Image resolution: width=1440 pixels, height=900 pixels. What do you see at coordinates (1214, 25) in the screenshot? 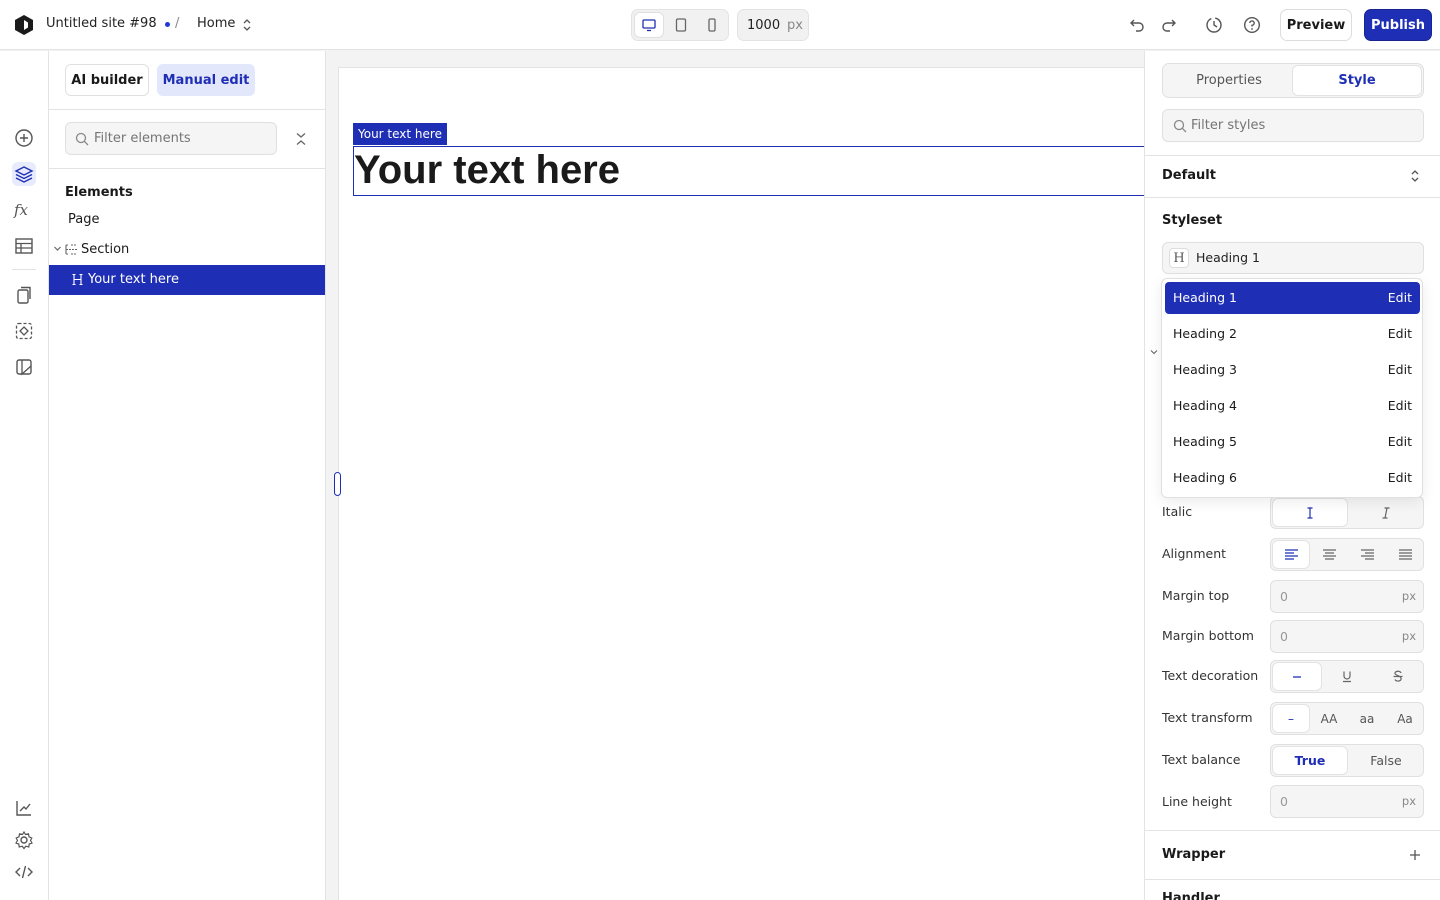
I see `history-button` at bounding box center [1214, 25].